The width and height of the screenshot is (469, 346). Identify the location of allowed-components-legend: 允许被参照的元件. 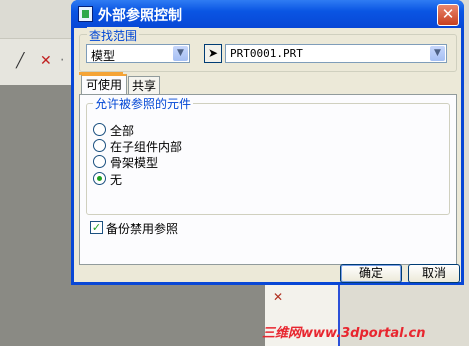
(143, 103).